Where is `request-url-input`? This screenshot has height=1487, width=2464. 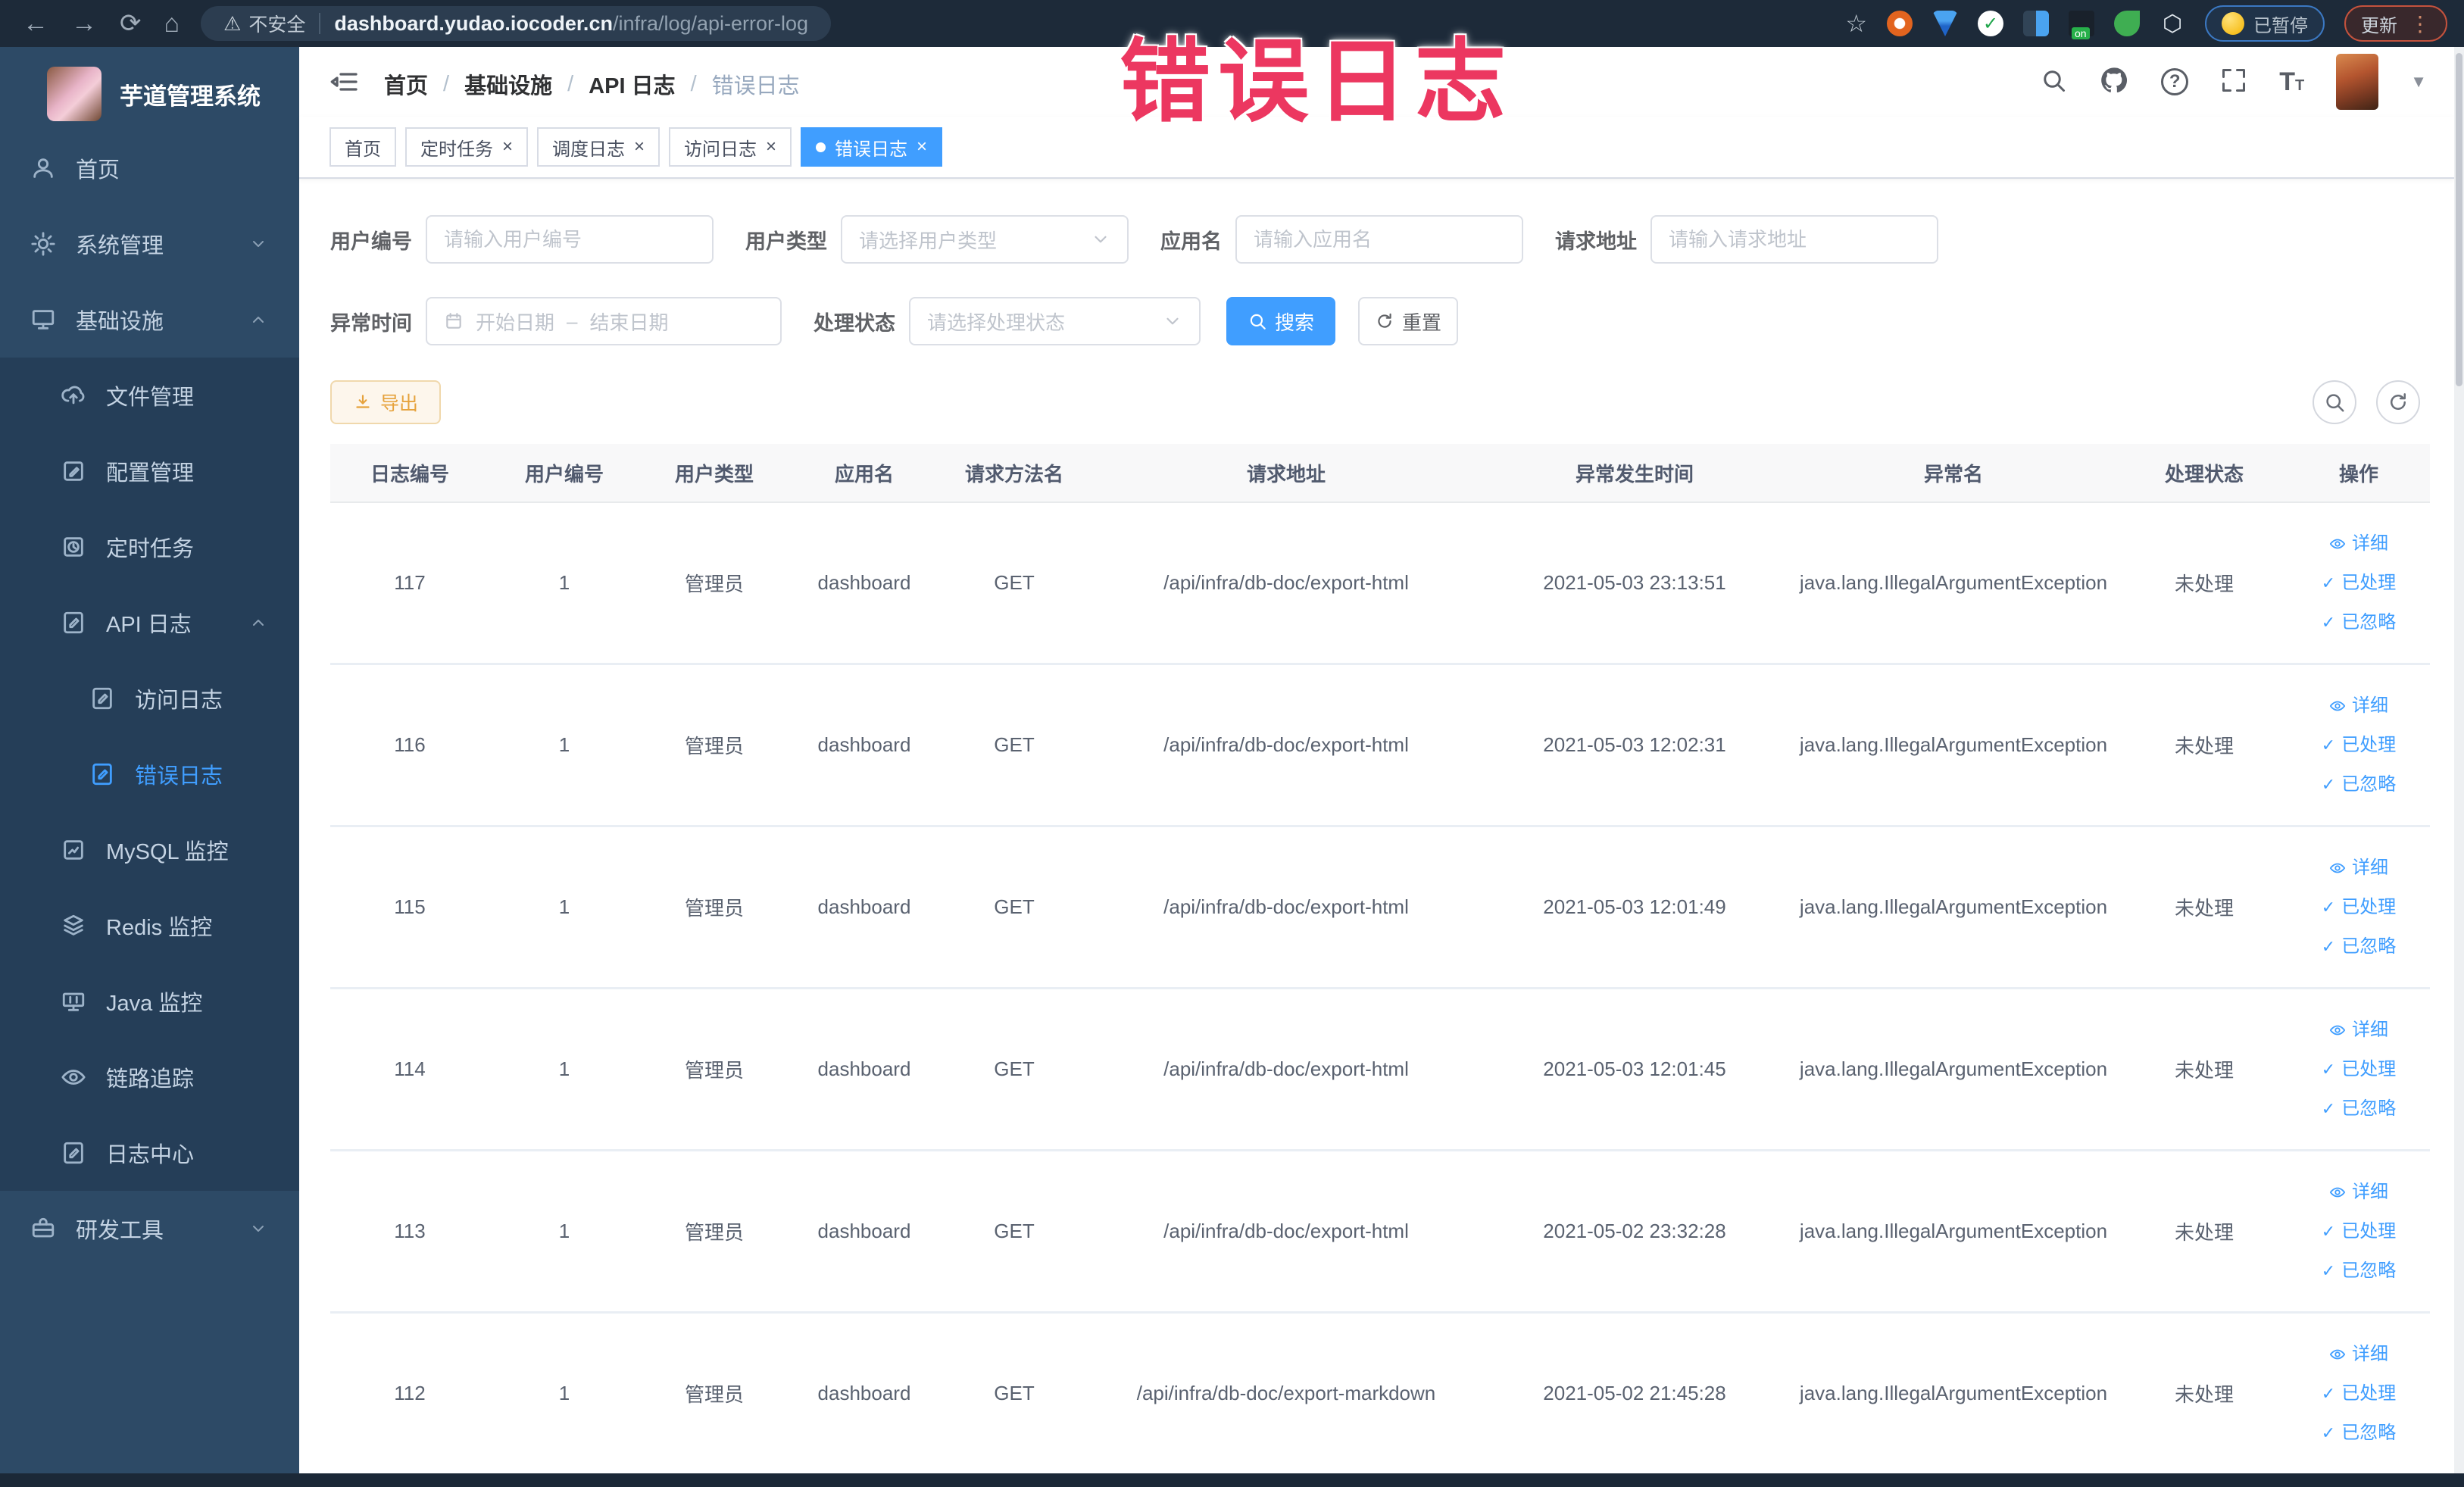 request-url-input is located at coordinates (1794, 239).